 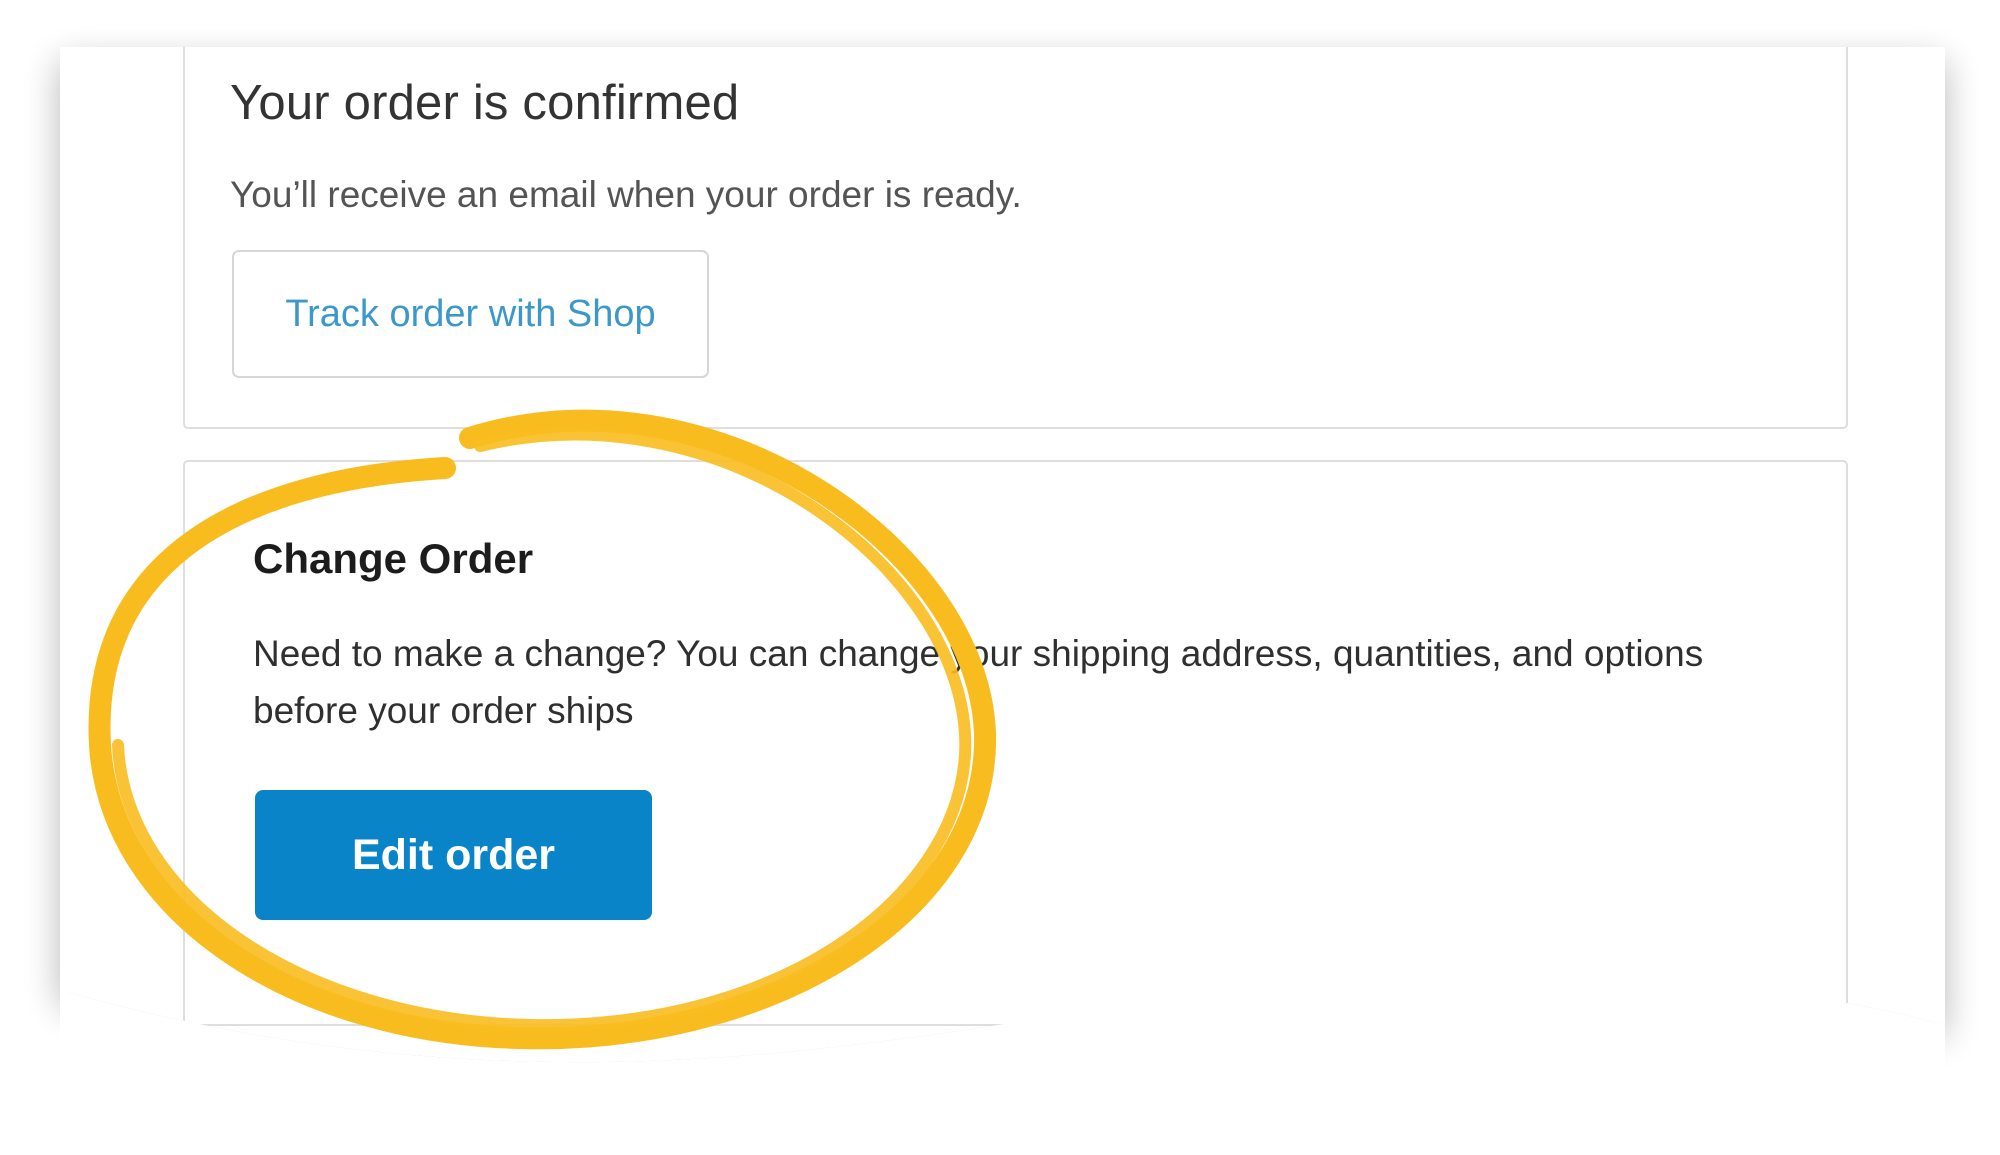 What do you see at coordinates (393, 558) in the screenshot?
I see `change-order-title: Change Order` at bounding box center [393, 558].